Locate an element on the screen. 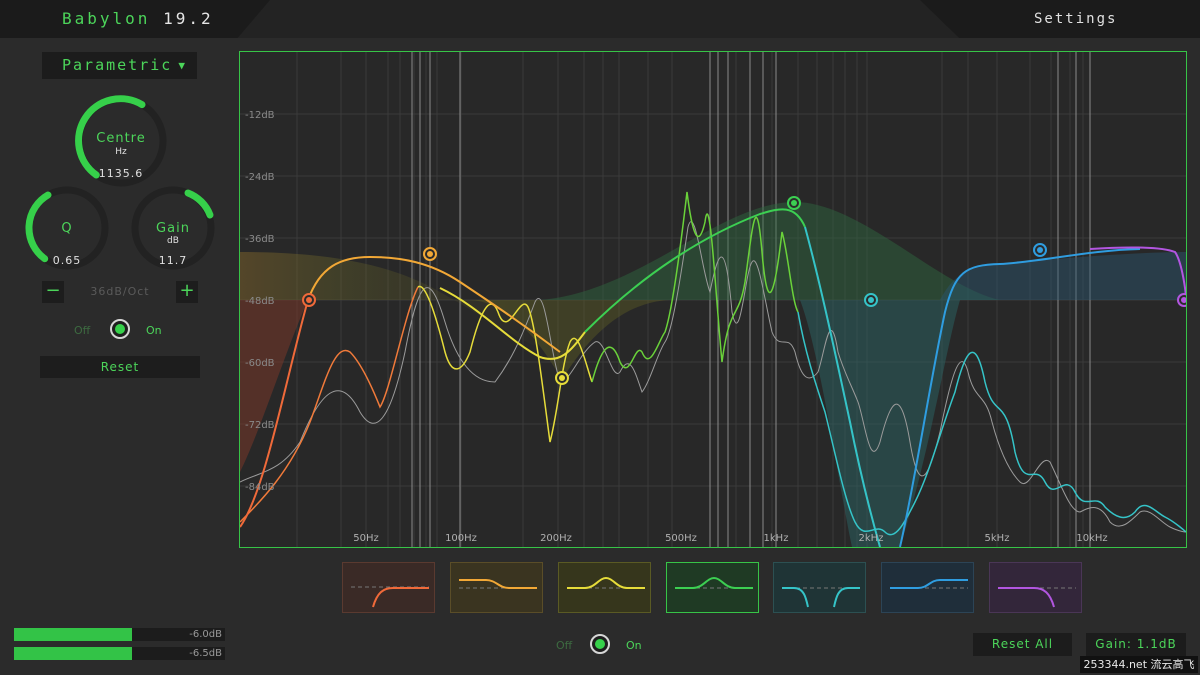 Image resolution: width=1200 pixels, height=675 pixels. bell1-shape-icon is located at coordinates (606, 582).